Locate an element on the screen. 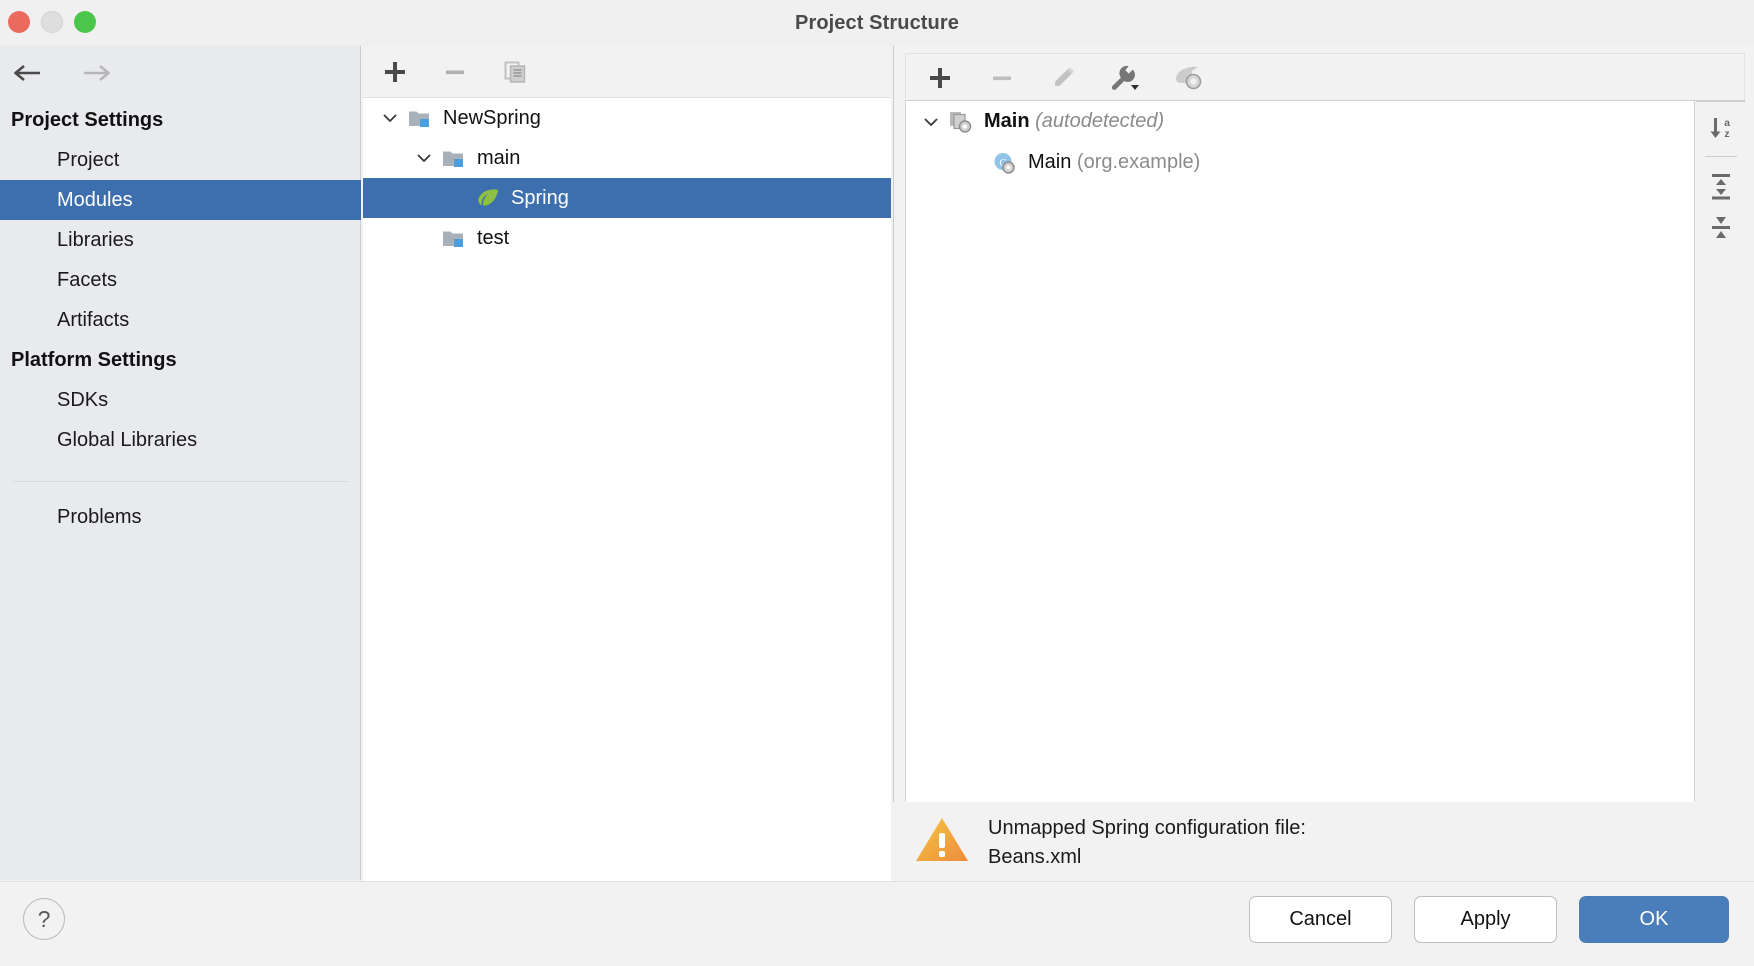  nav-group-project-settings: Project Settings is located at coordinates (87, 120).